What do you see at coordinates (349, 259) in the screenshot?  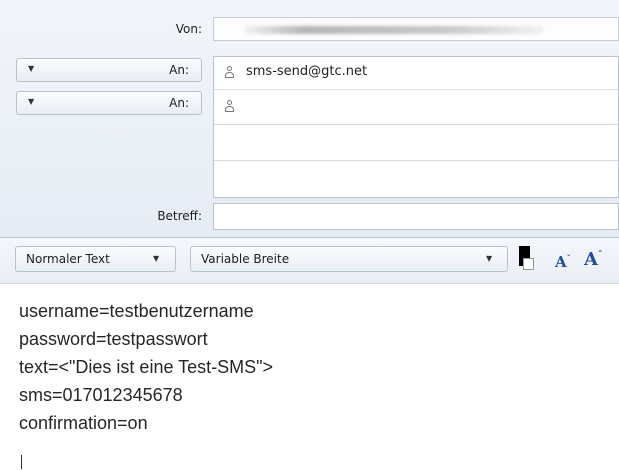 I see `font-select: Variable Breite ▼` at bounding box center [349, 259].